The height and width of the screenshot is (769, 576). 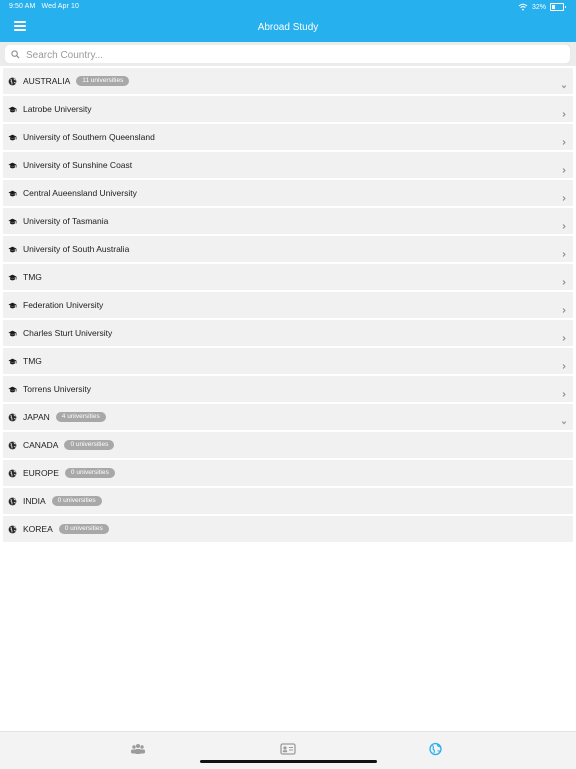 What do you see at coordinates (41, 473) in the screenshot?
I see `country-name: EUROPE` at bounding box center [41, 473].